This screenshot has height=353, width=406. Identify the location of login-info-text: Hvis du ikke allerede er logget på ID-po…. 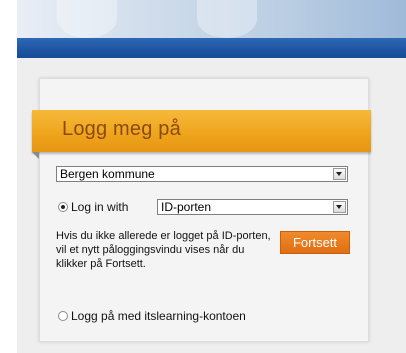
(163, 250).